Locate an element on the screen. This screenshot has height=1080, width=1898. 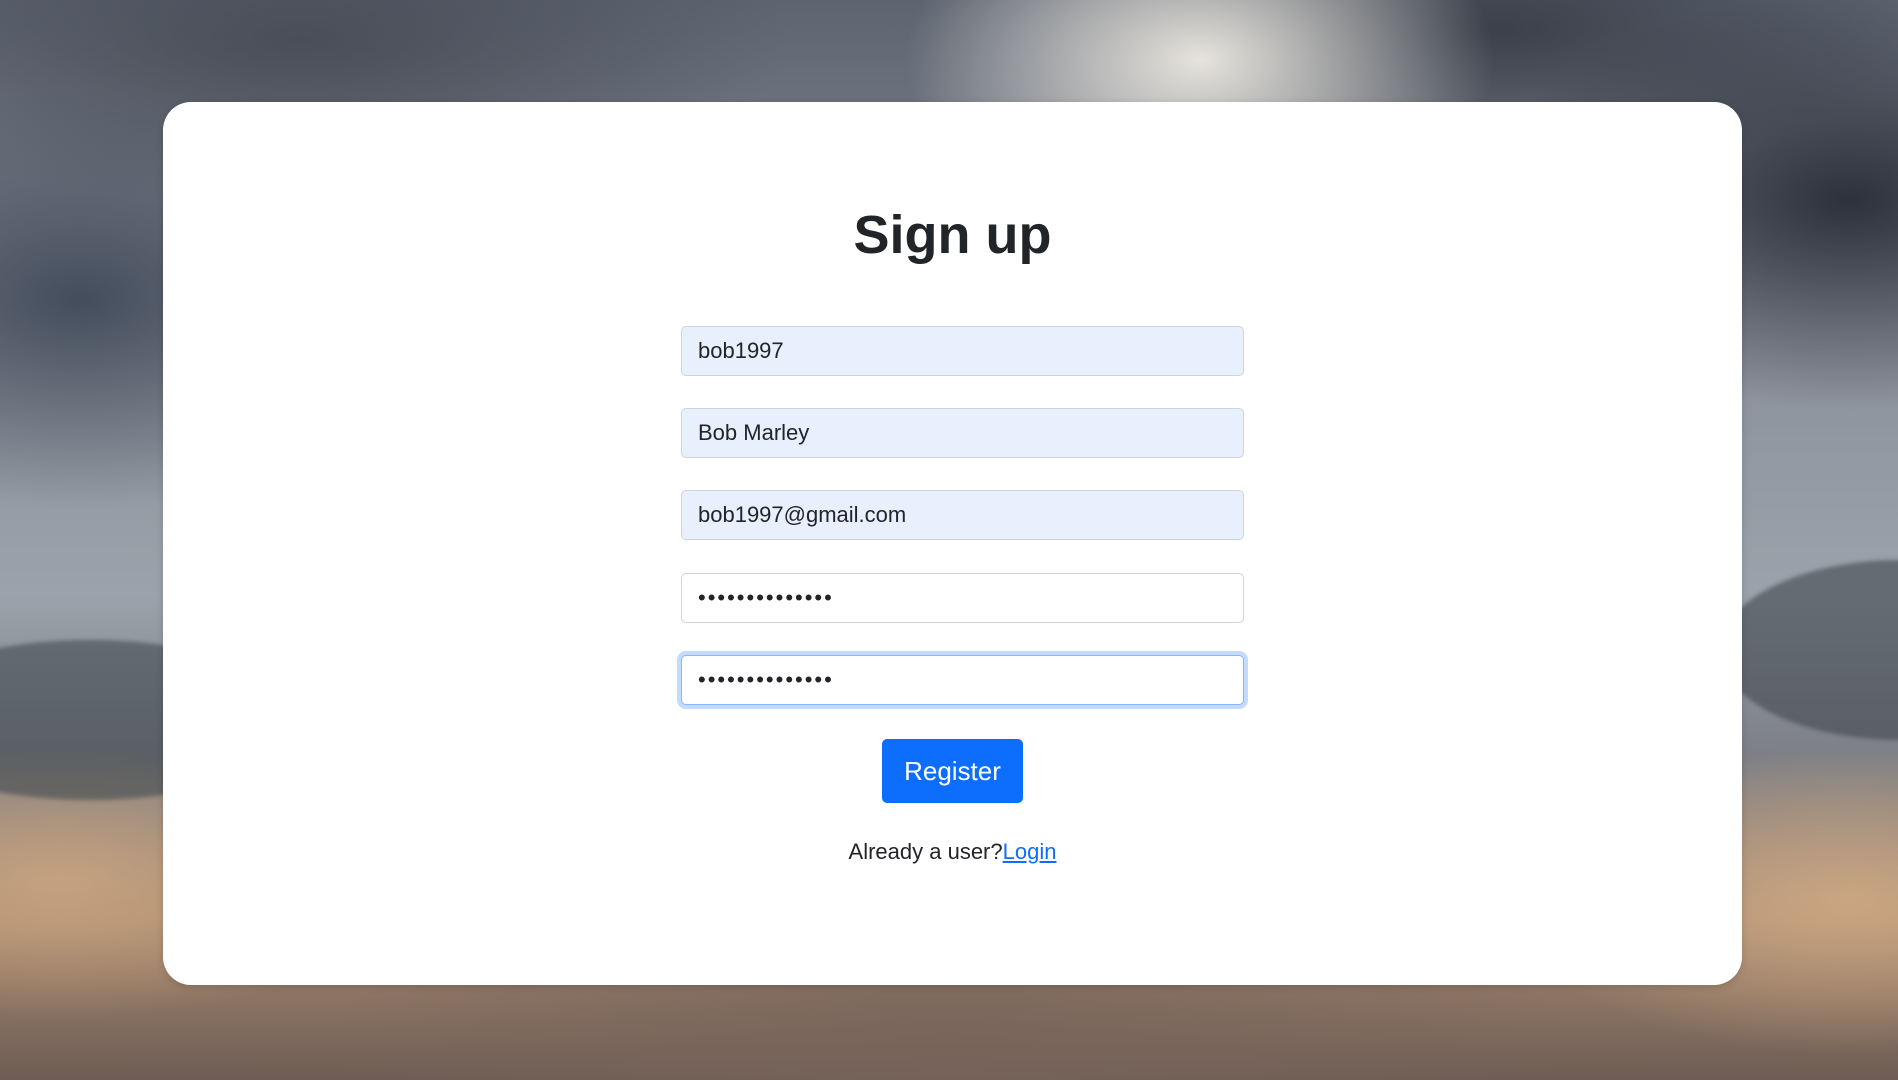
login-prompt-text: Already a user? is located at coordinates (925, 851).